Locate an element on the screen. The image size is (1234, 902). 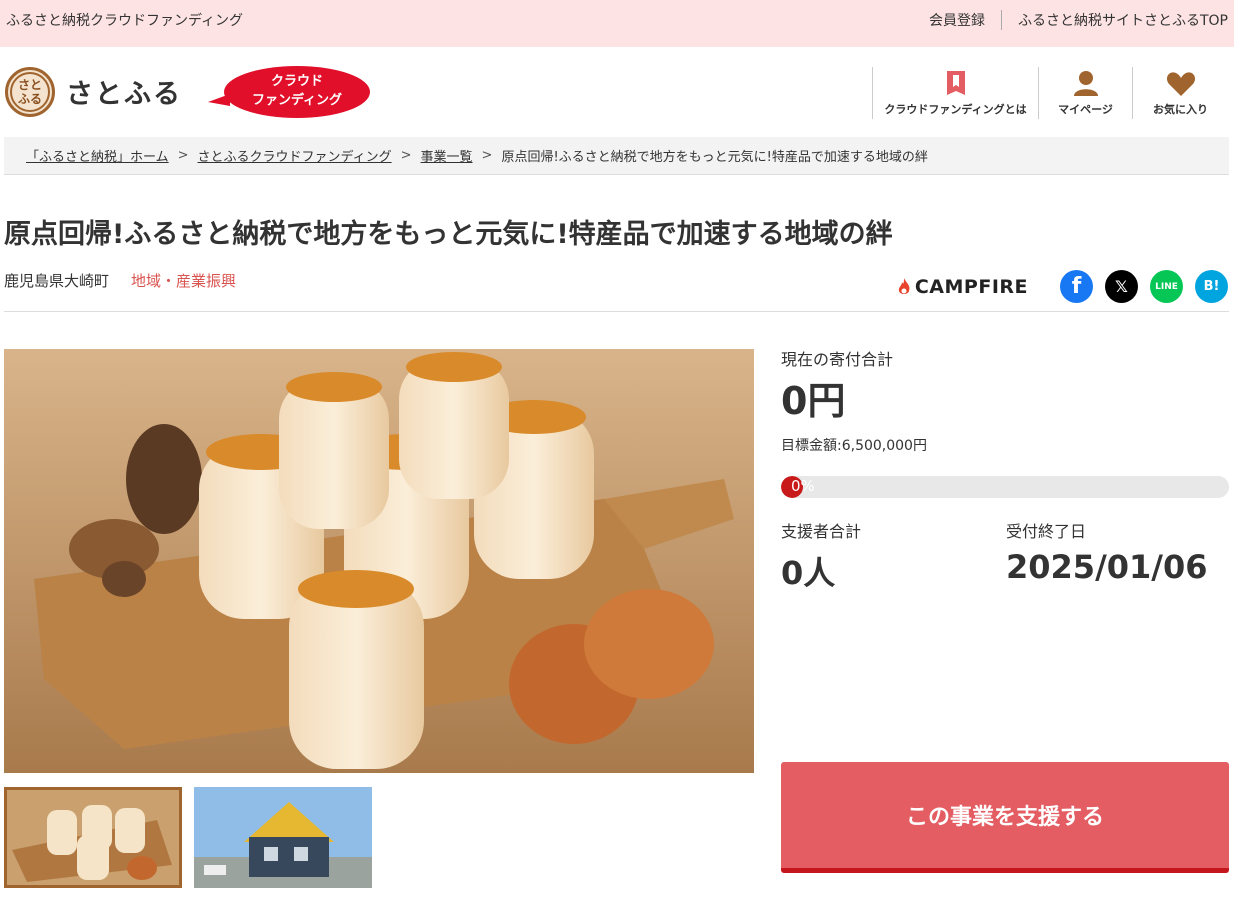
nav-favorites: お気に入り is located at coordinates (1180, 93).